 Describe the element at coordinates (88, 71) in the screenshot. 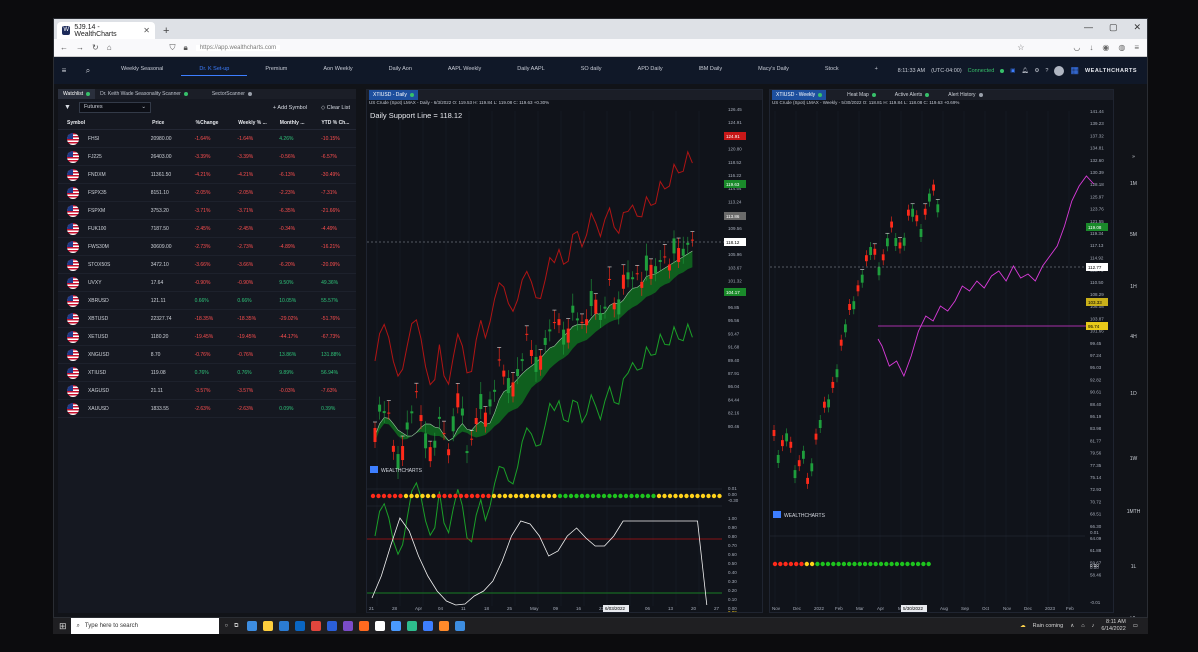

I see `search-icon: ⌕` at that location.